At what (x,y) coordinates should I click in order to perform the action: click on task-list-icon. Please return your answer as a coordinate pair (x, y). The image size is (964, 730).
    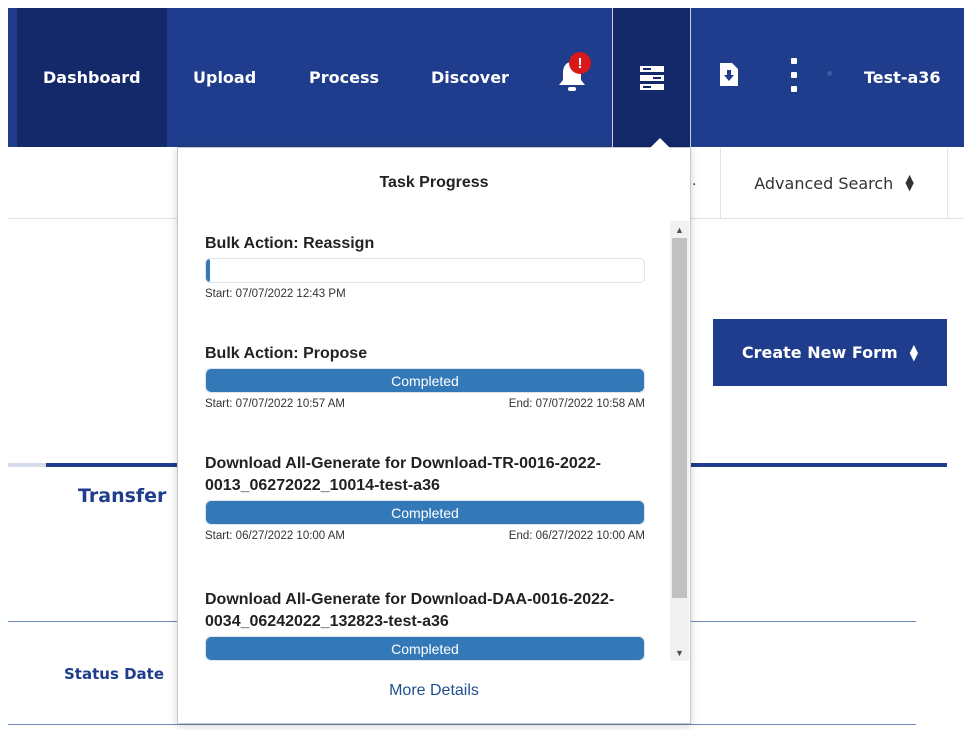
    Looking at the image, I should click on (651, 77).